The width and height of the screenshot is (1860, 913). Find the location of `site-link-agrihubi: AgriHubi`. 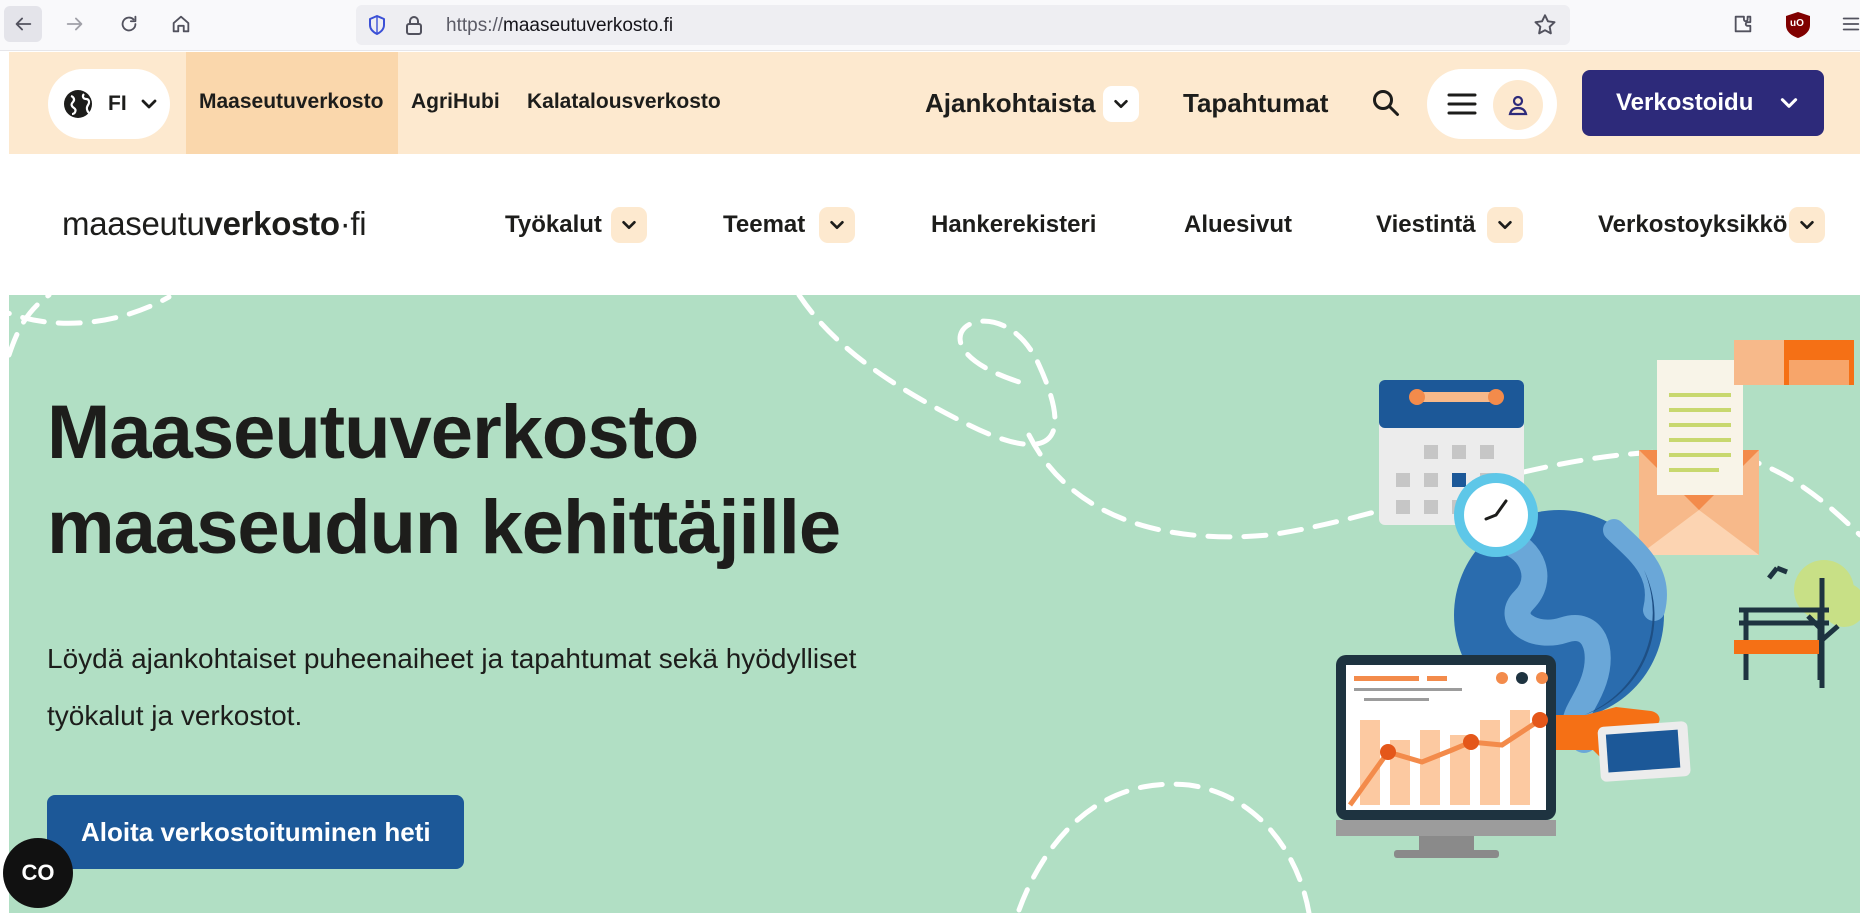

site-link-agrihubi: AgriHubi is located at coordinates (455, 102).